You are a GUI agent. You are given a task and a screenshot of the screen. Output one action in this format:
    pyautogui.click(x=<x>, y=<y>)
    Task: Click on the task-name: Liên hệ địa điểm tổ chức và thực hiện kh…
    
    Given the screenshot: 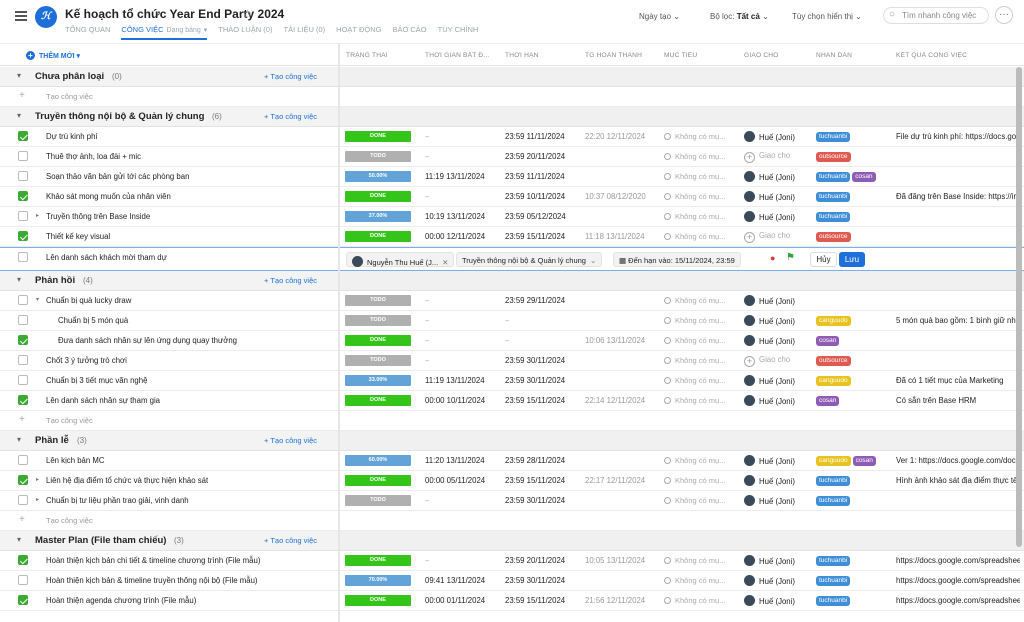 What is the action you would take?
    pyautogui.click(x=127, y=480)
    